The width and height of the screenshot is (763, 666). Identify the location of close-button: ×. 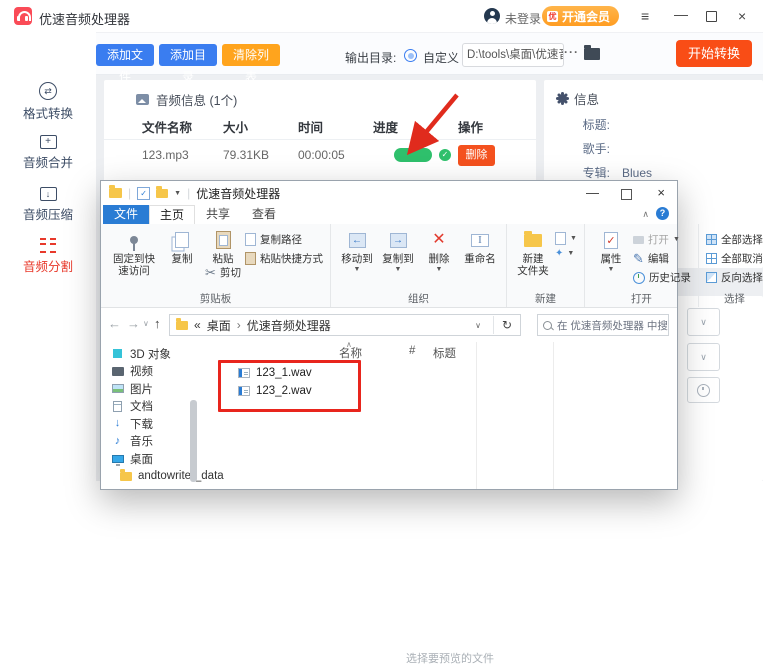
(742, 16).